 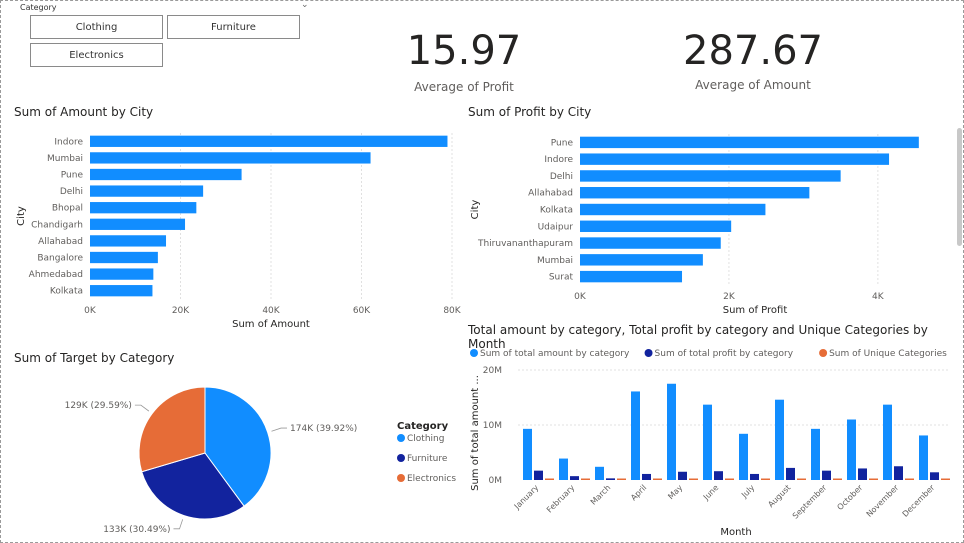 What do you see at coordinates (496, 481) in the screenshot?
I see `y-tick-label: 0M` at bounding box center [496, 481].